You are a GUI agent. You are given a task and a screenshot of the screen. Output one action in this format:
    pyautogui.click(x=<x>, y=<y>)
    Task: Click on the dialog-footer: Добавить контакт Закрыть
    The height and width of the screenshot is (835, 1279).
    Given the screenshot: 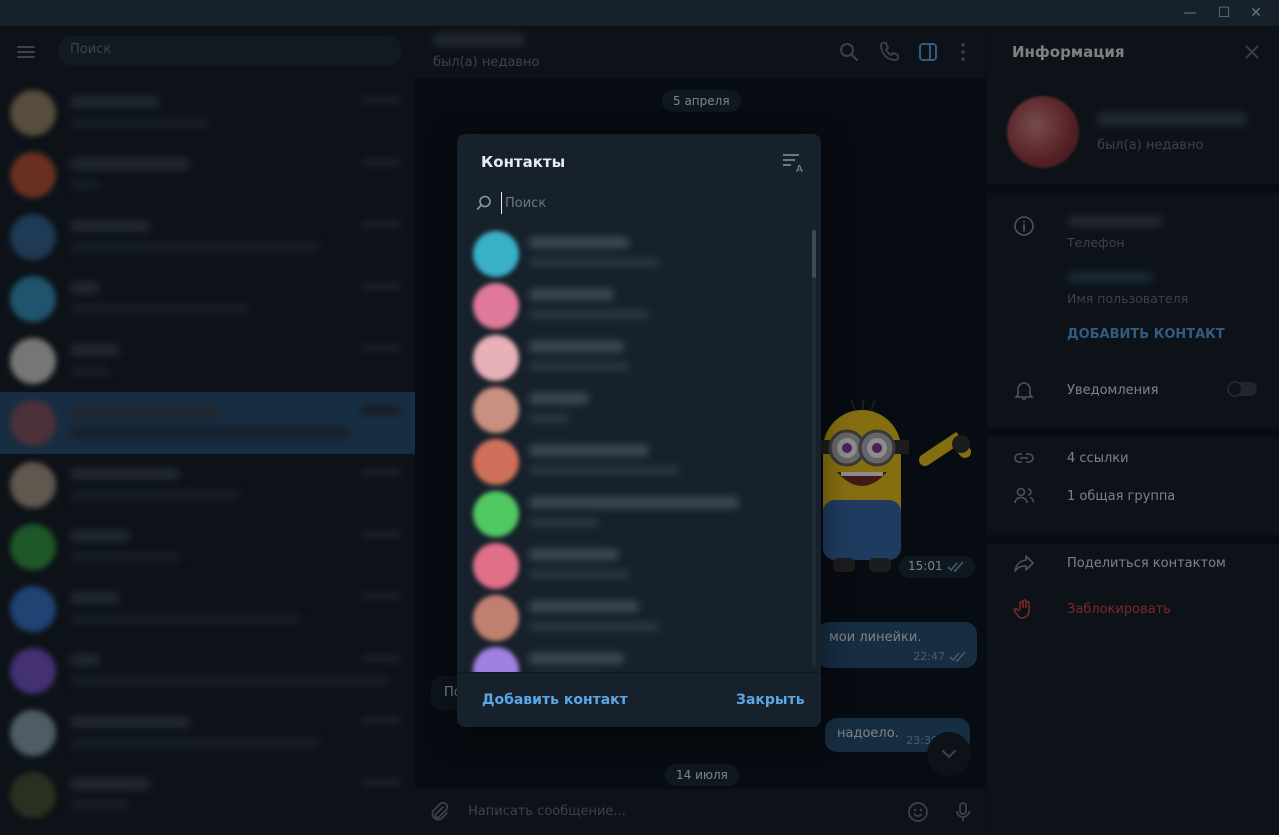 What is the action you would take?
    pyautogui.click(x=639, y=699)
    